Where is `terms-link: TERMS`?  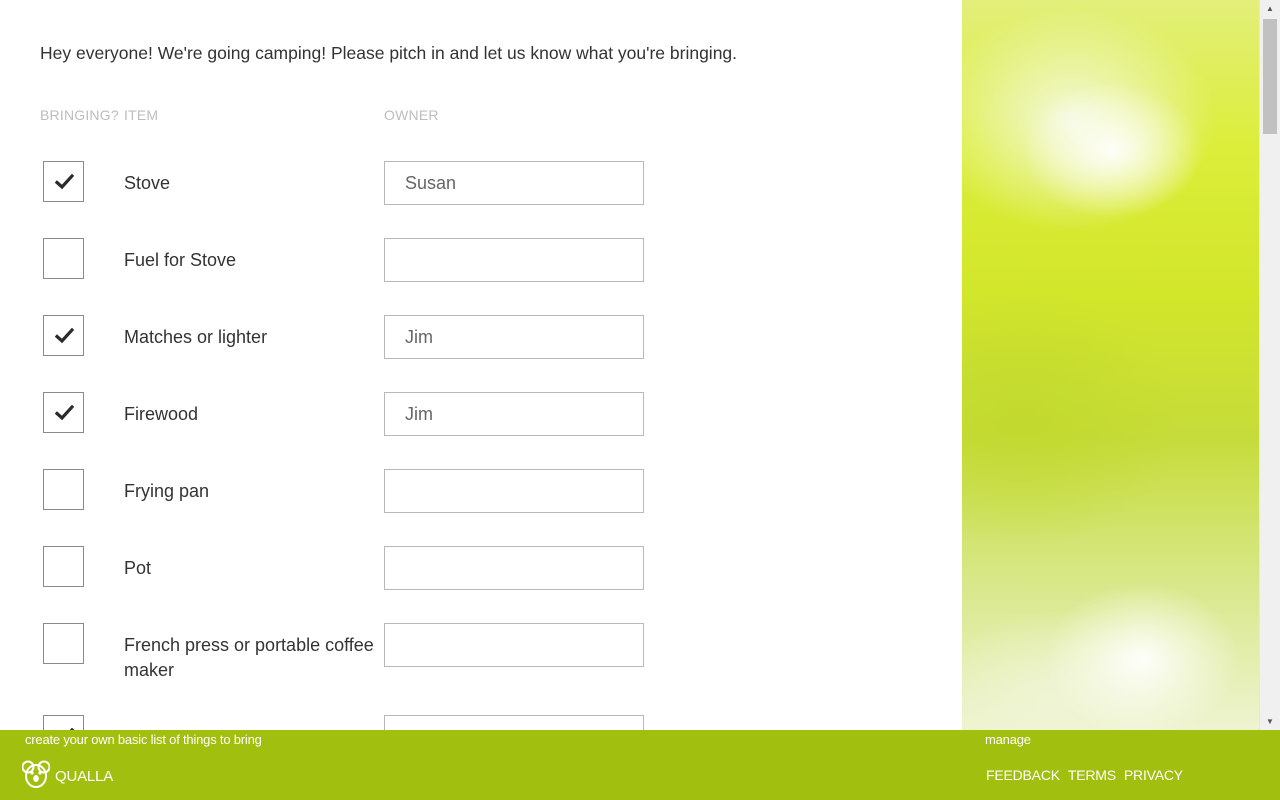 terms-link: TERMS is located at coordinates (1092, 775).